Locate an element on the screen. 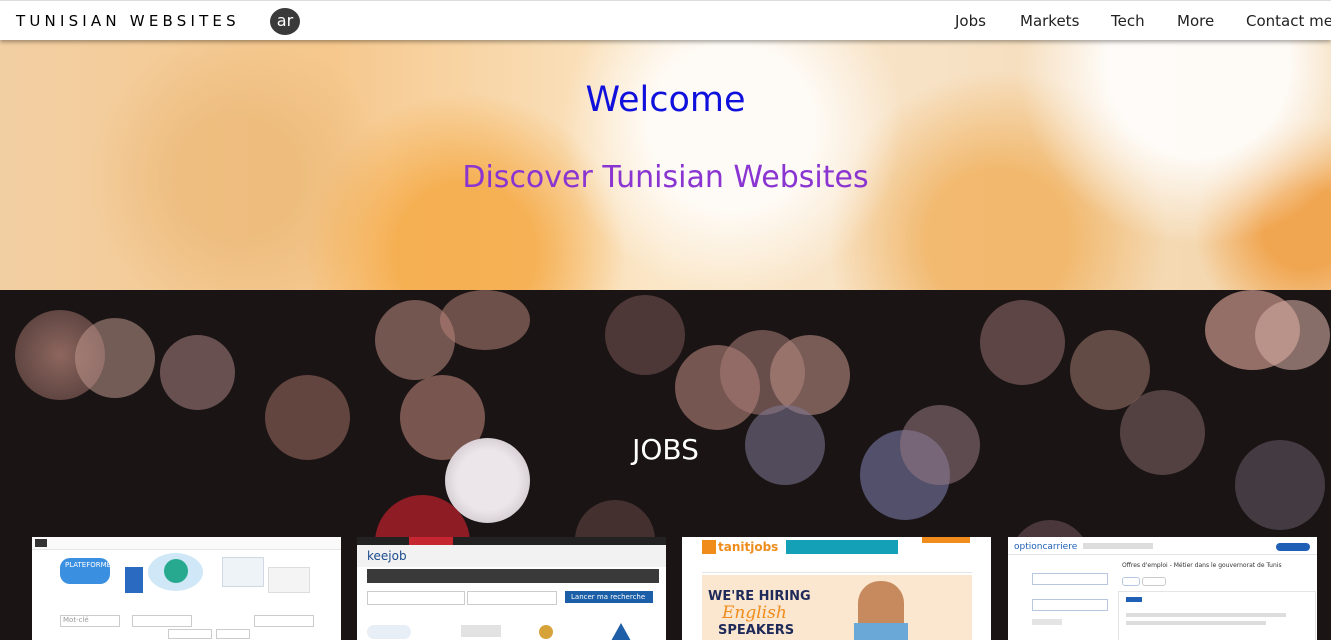  nav-menu: Jobs Markets Tech More Contact me is located at coordinates (665, 22).